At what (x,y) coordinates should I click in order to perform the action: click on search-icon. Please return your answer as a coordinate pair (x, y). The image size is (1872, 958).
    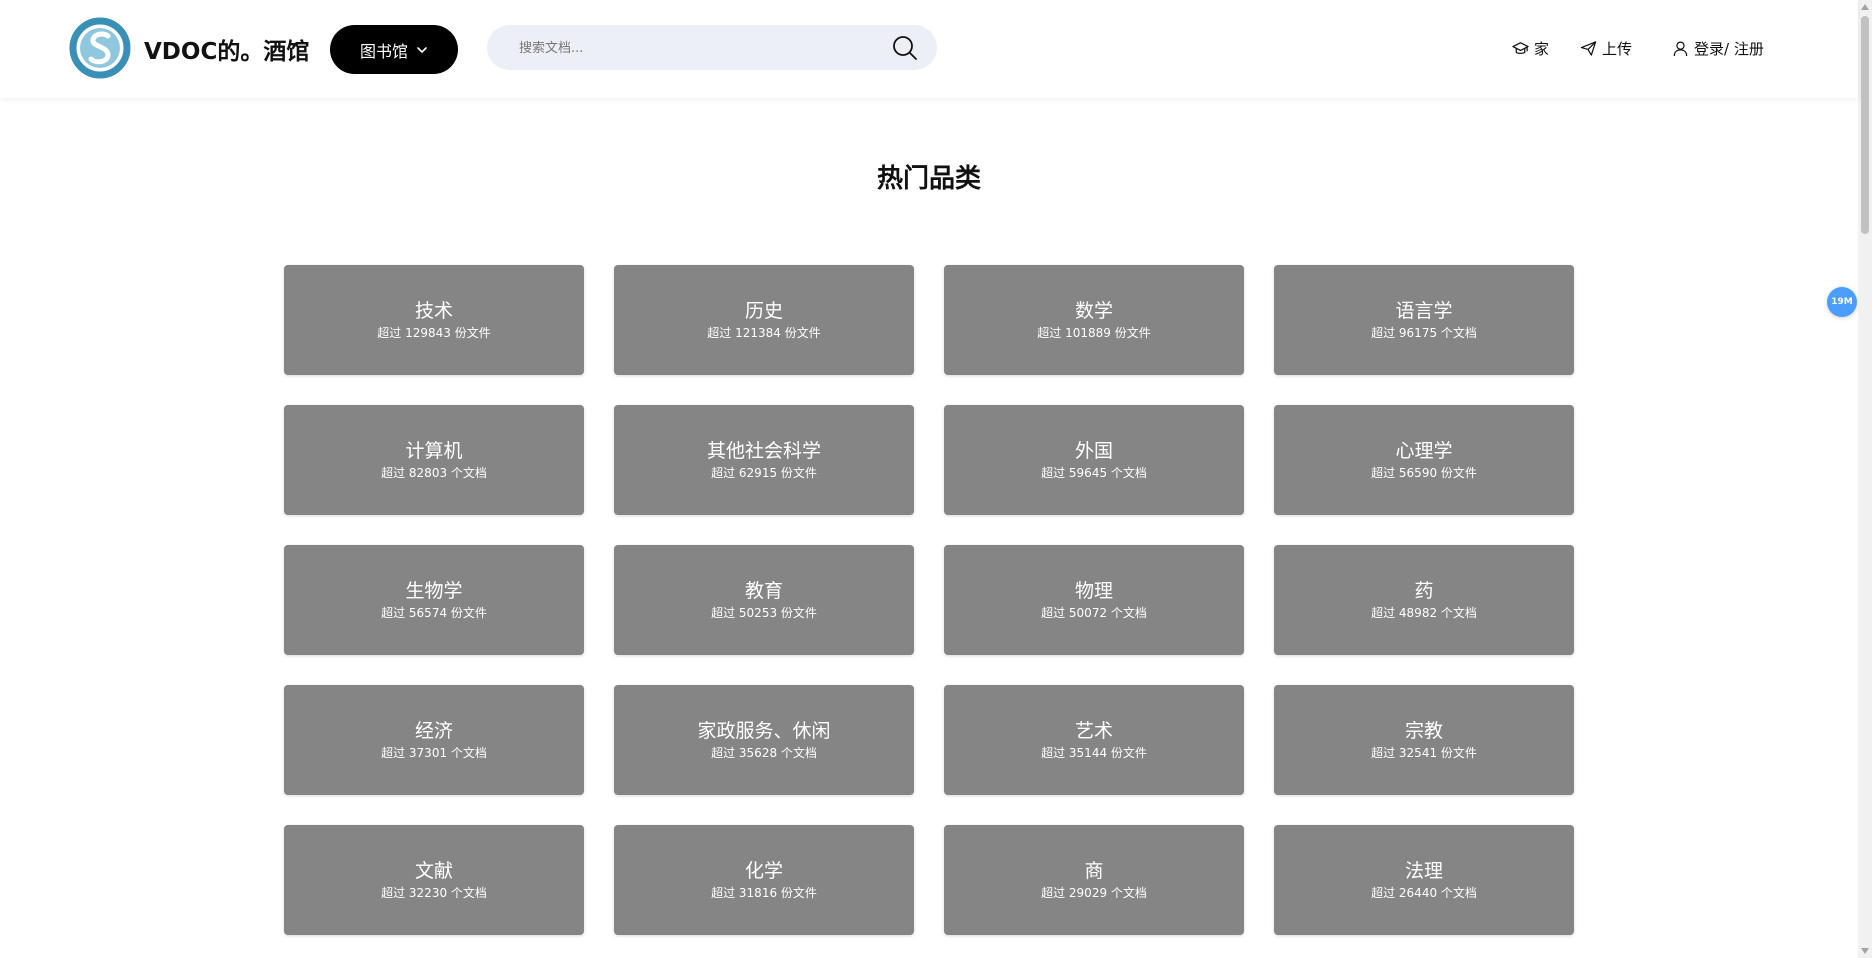
    Looking at the image, I should click on (905, 48).